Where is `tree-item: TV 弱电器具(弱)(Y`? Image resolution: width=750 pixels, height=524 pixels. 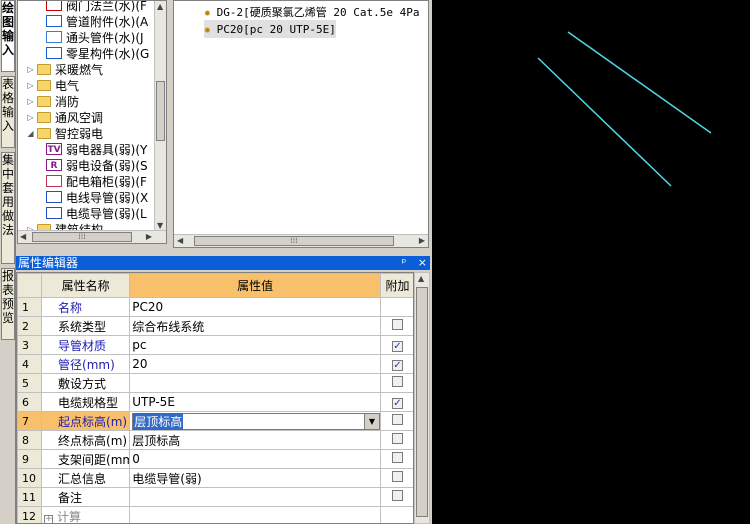 tree-item: TV 弱电器具(弱)(Y is located at coordinates (96, 149).